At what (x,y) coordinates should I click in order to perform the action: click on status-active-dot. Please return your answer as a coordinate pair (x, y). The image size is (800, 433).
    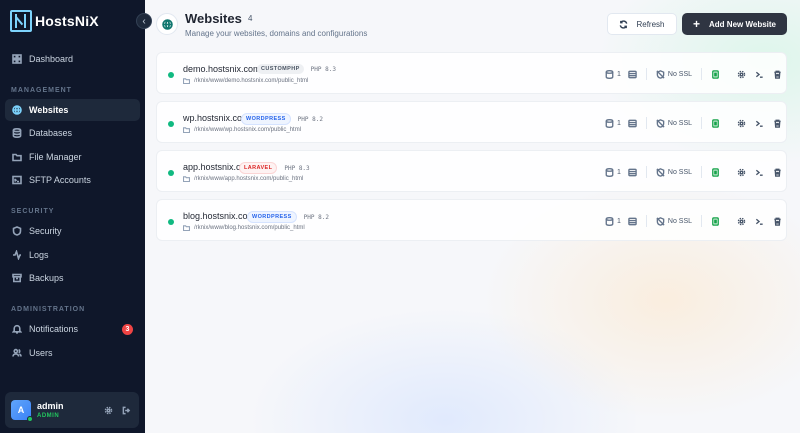
    Looking at the image, I should click on (171, 124).